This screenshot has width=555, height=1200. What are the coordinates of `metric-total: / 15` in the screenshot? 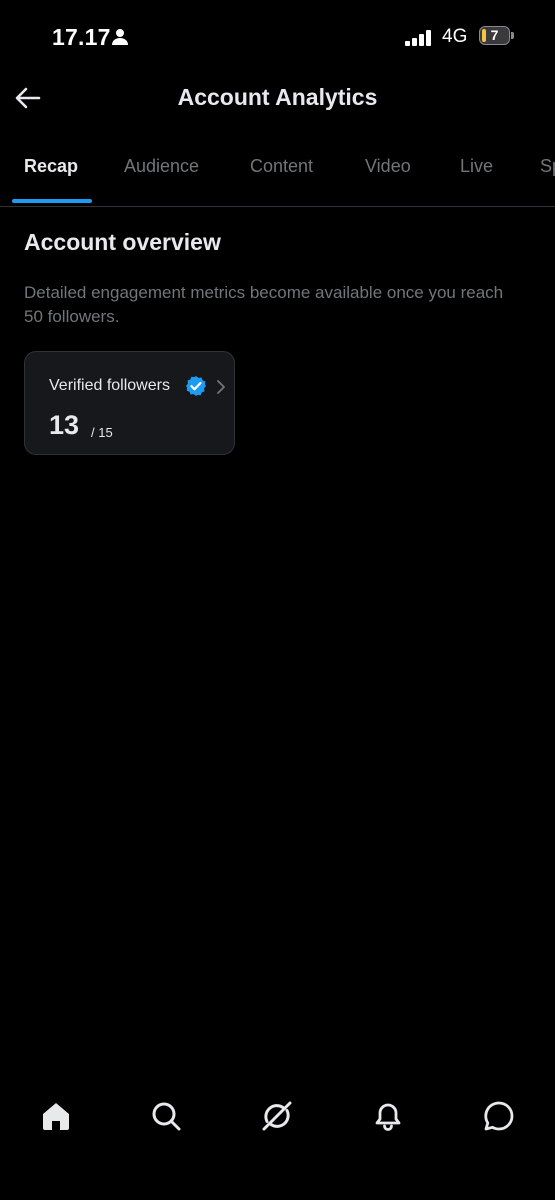 It's located at (102, 432).